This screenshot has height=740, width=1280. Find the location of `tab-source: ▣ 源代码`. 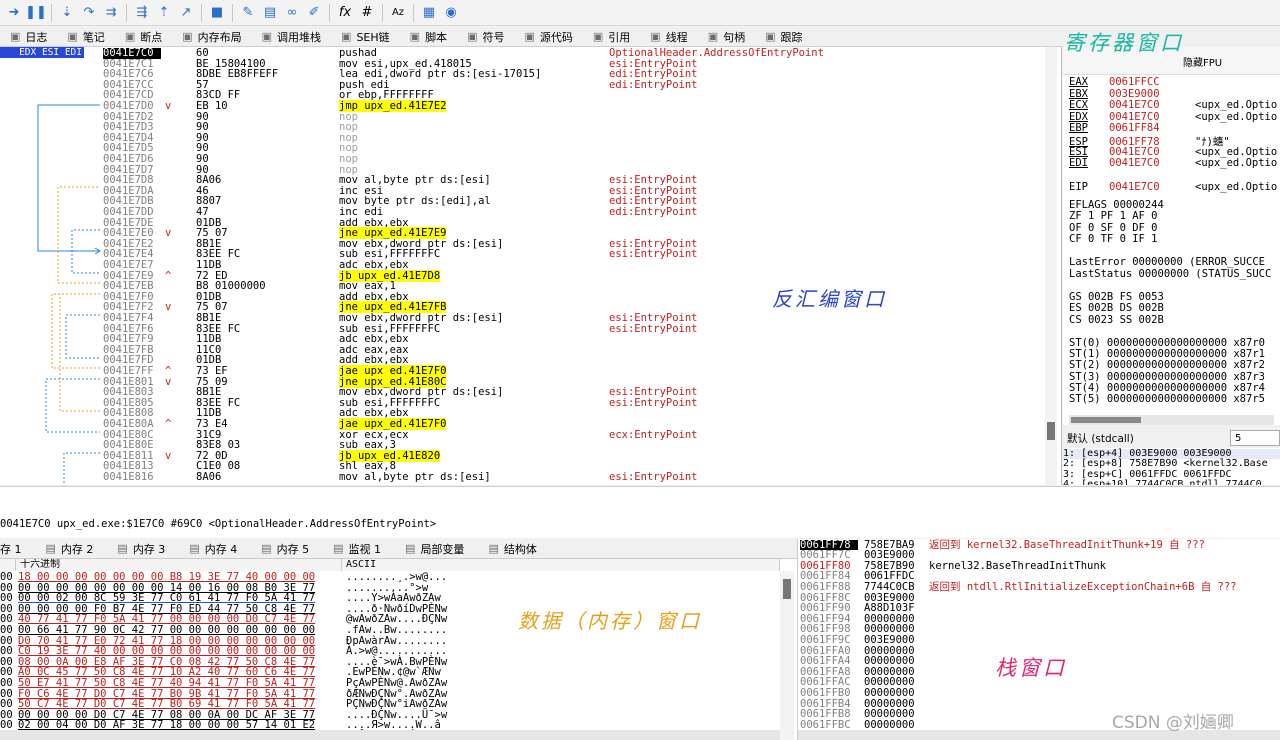

tab-source: ▣ 源代码 is located at coordinates (548, 37).